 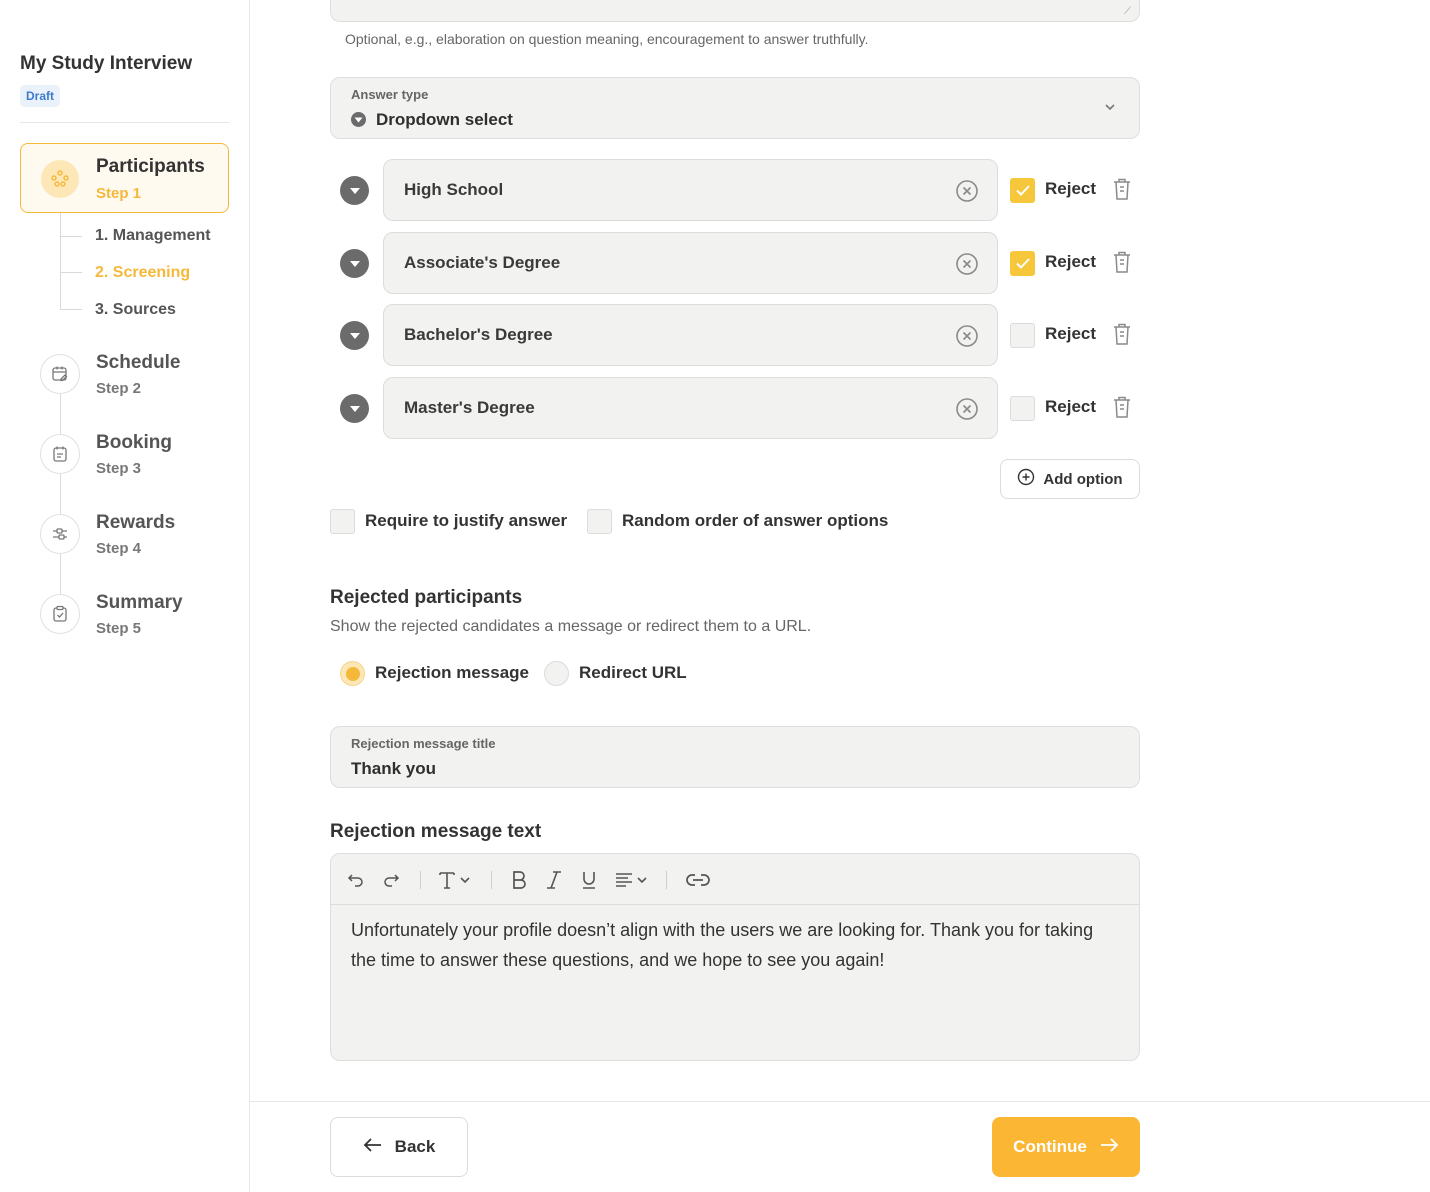 What do you see at coordinates (1070, 479) in the screenshot?
I see `add-option-button: Add option` at bounding box center [1070, 479].